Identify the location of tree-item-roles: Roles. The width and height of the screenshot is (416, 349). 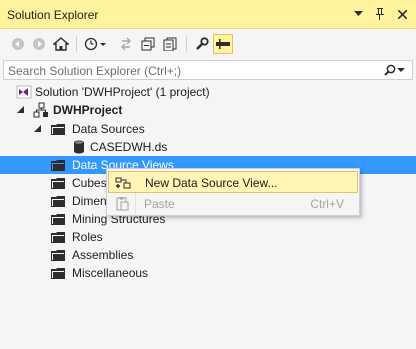
(208, 237).